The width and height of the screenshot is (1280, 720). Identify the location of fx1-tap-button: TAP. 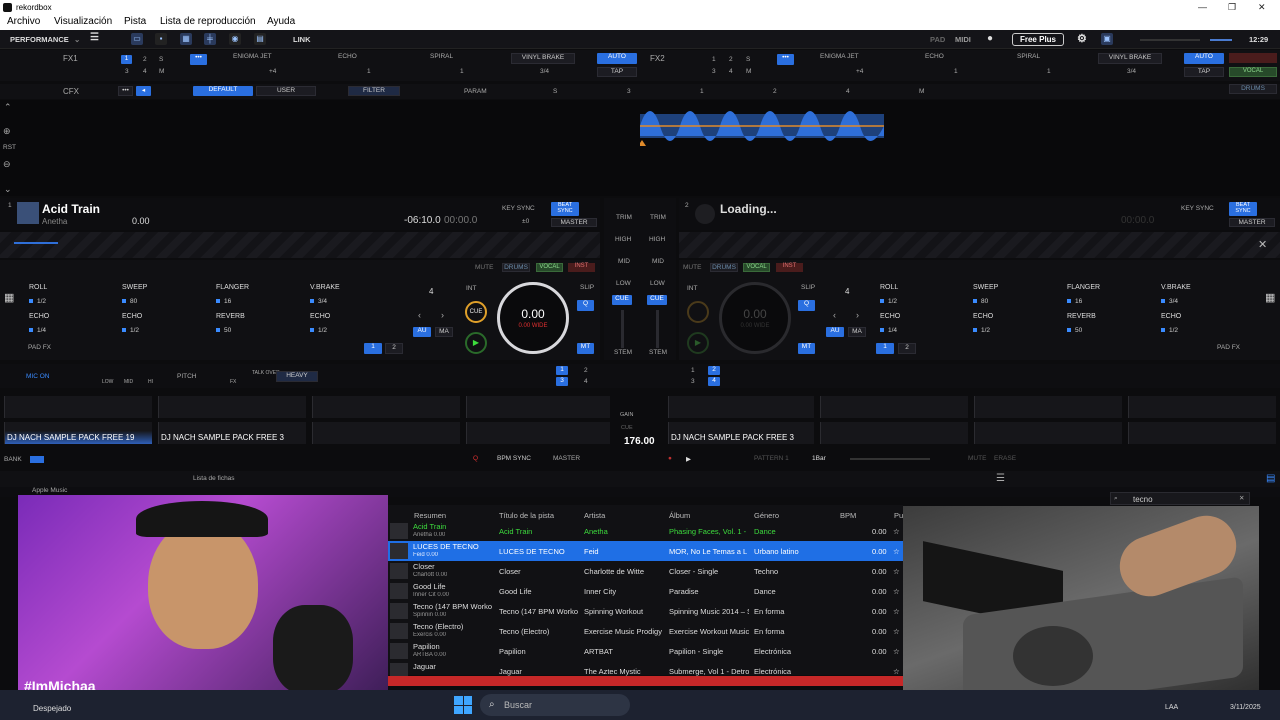
(617, 72).